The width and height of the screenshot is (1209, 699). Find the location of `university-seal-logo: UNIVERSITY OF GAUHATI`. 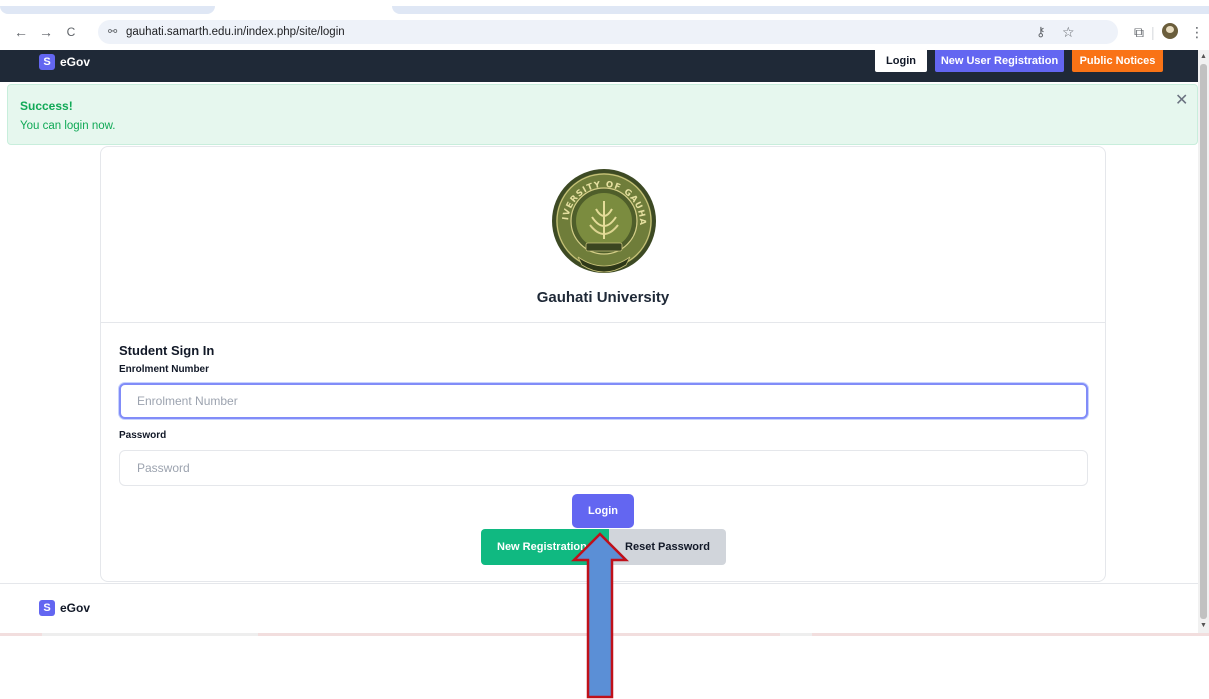

university-seal-logo: UNIVERSITY OF GAUHATI is located at coordinates (601, 219).